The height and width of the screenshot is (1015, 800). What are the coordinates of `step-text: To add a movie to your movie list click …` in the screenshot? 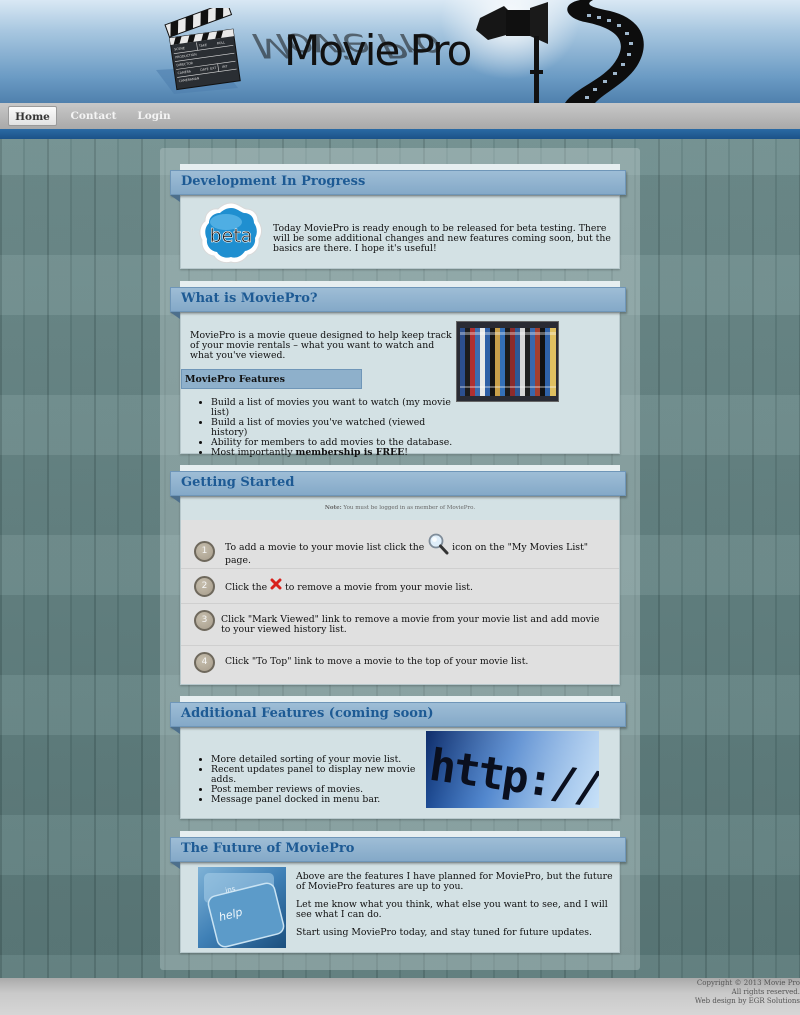 It's located at (420, 549).